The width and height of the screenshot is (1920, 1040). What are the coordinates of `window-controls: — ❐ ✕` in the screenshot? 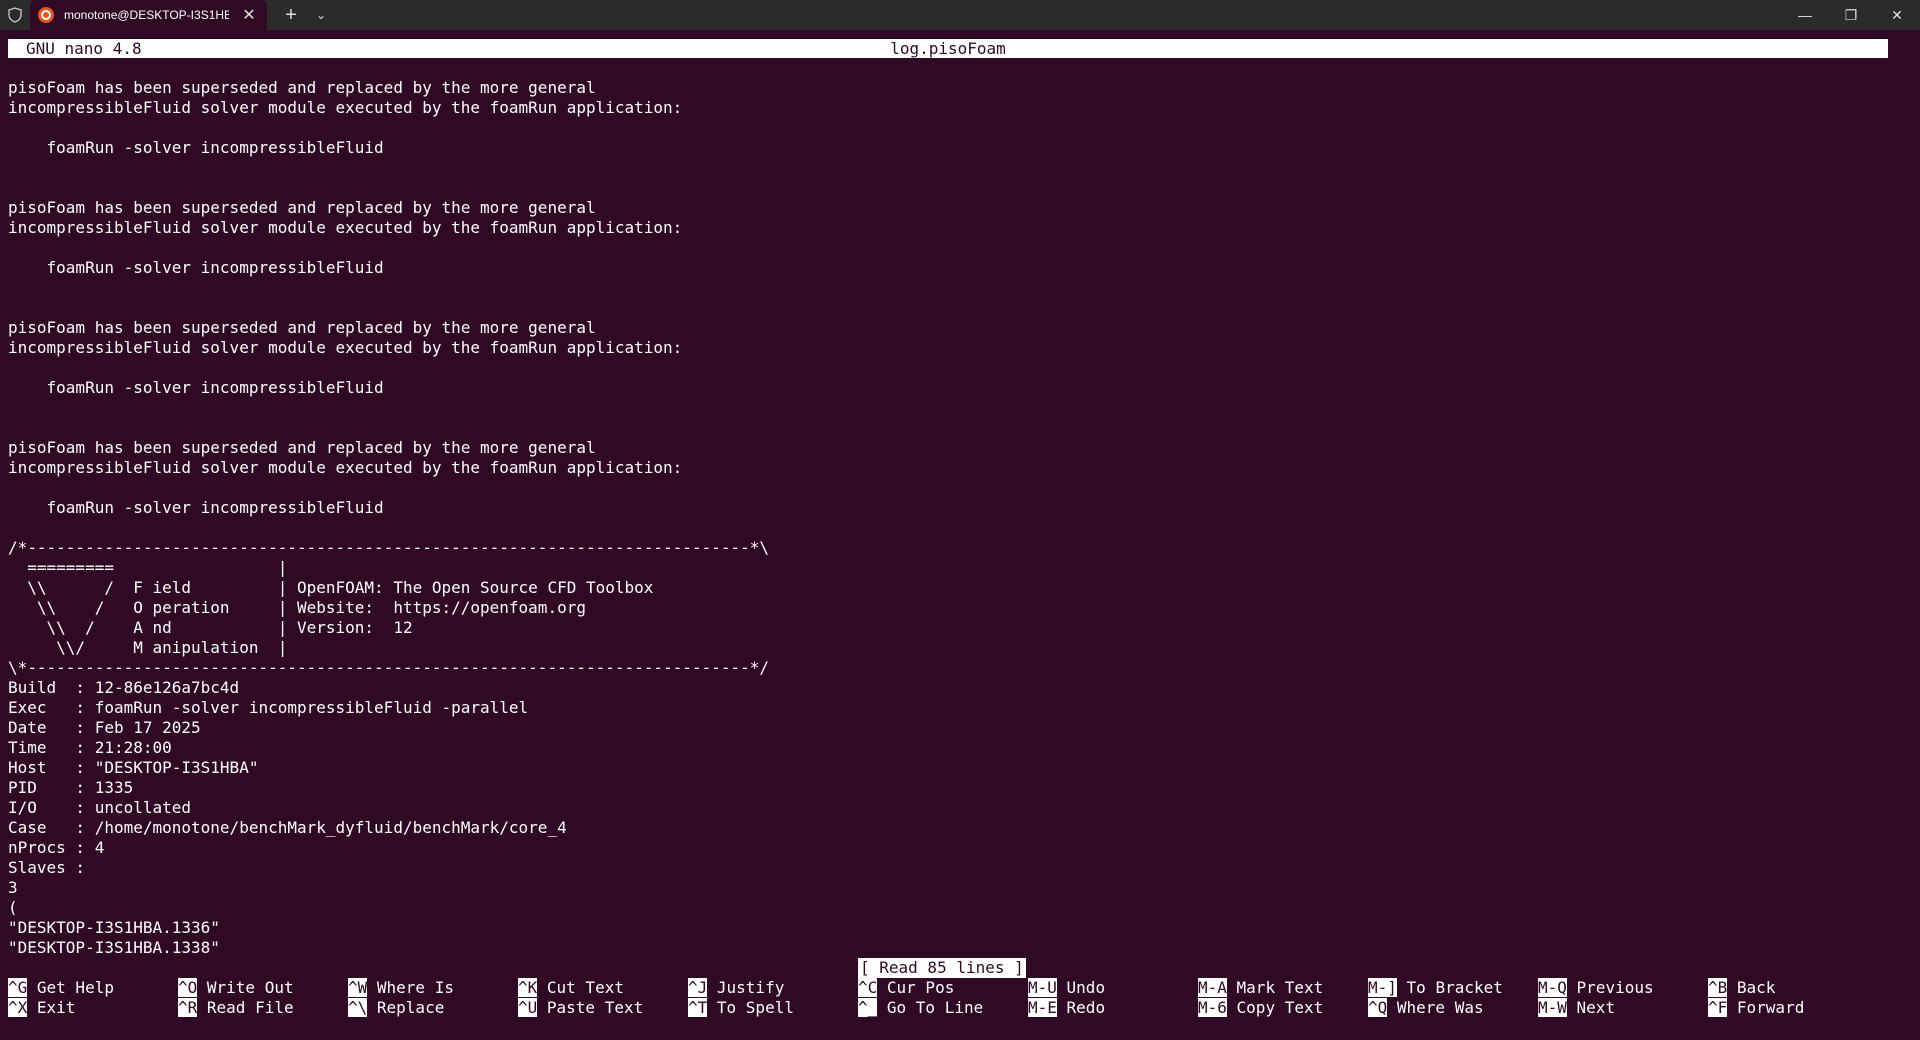 It's located at (1851, 15).